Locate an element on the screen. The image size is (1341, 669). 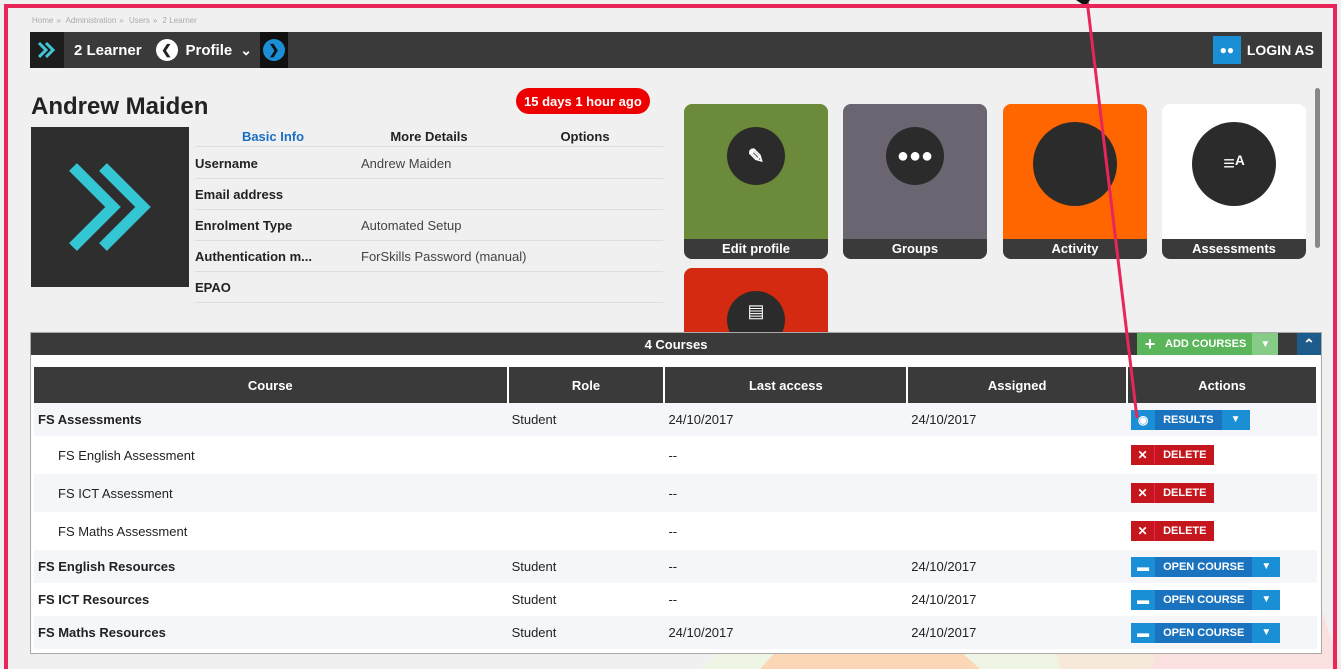
info-value: ForSkills Password (manual) is located at coordinates (444, 256).